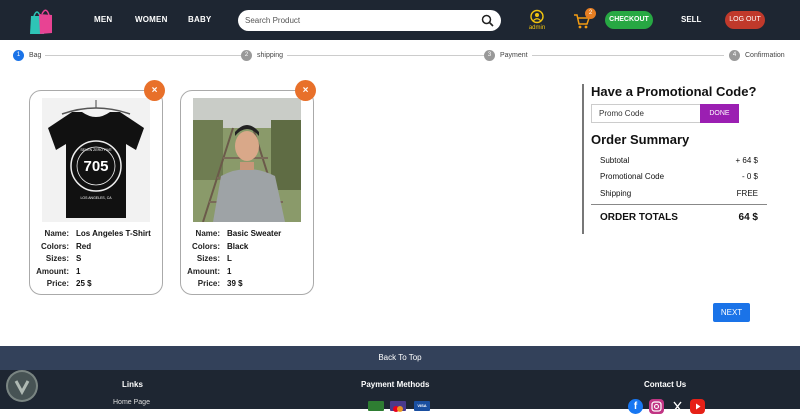 The height and width of the screenshot is (419, 800). Describe the element at coordinates (734, 55) in the screenshot. I see `step-number: 4` at that location.